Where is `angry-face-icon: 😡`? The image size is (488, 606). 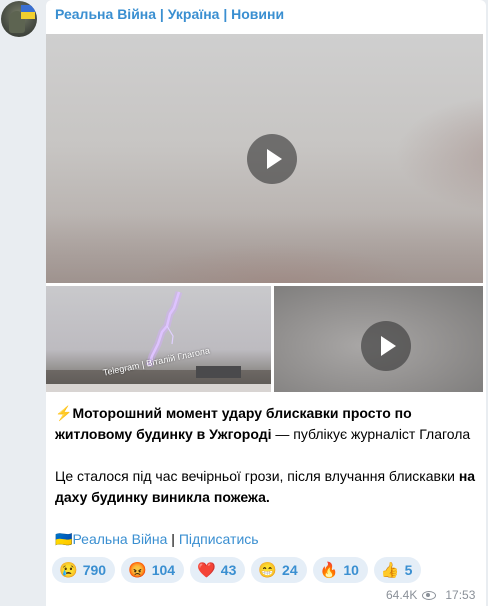 angry-face-icon: 😡 is located at coordinates (137, 570).